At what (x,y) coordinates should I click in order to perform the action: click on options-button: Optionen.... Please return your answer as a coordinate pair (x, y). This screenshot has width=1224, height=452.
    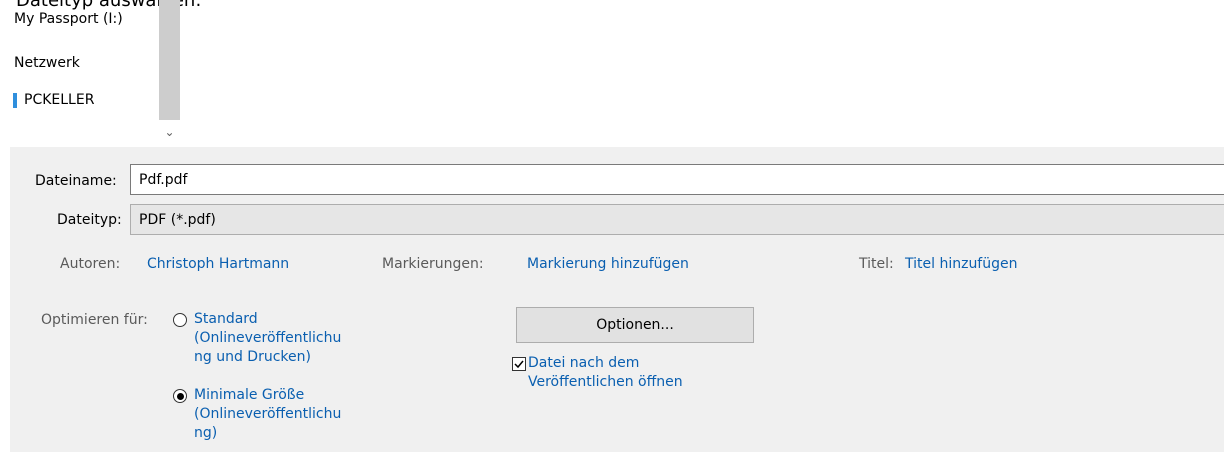
    Looking at the image, I should click on (635, 325).